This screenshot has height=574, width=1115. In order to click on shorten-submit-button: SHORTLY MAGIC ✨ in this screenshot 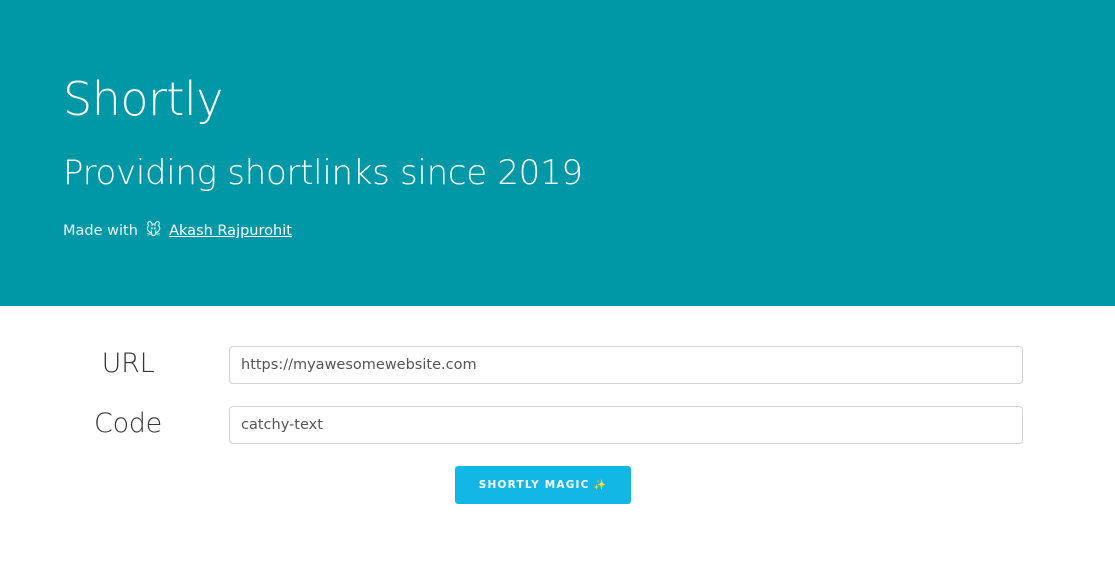, I will do `click(543, 485)`.